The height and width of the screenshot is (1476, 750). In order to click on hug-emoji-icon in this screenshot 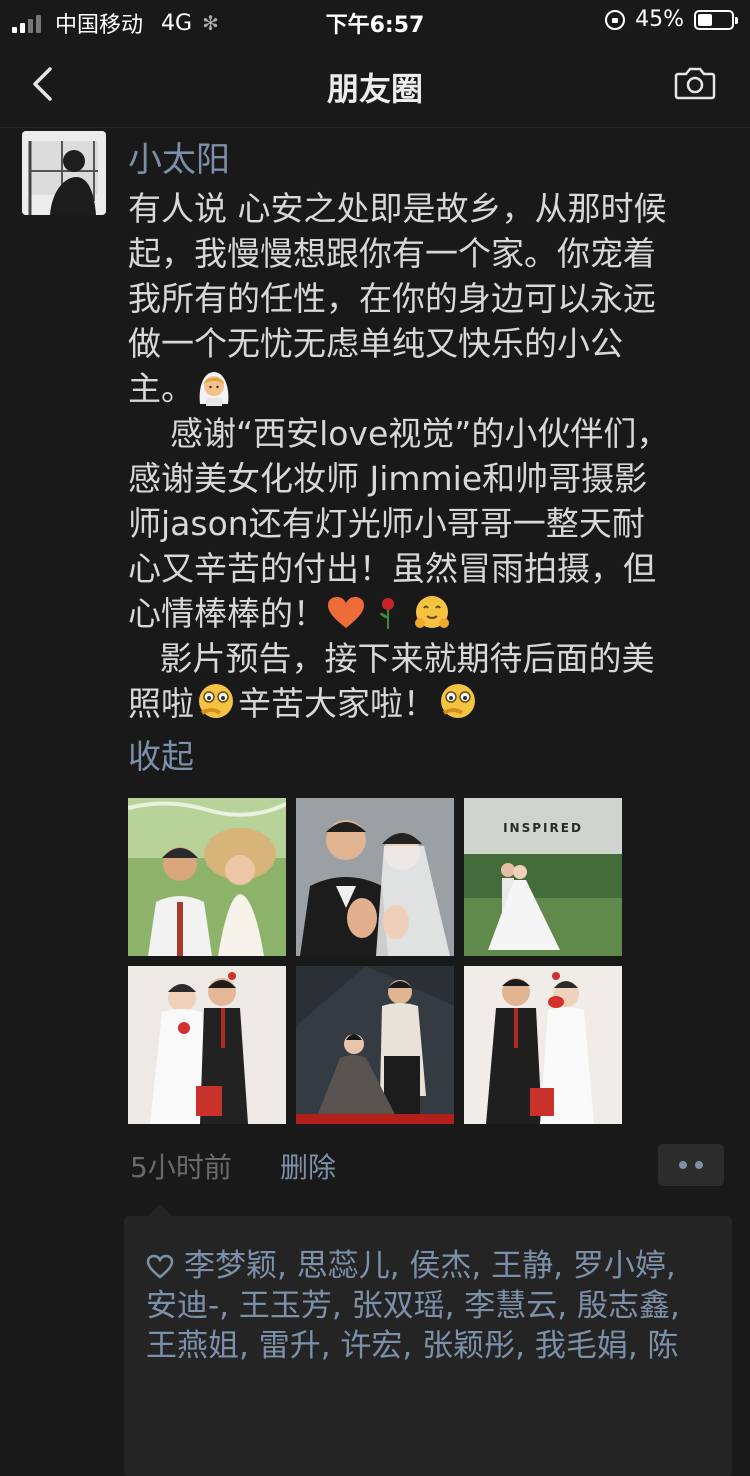, I will do `click(432, 612)`.